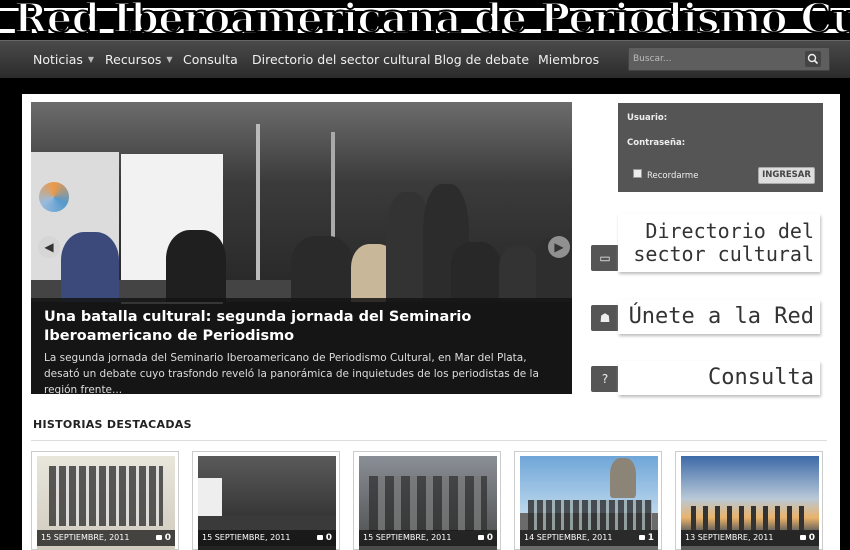 The image size is (850, 550). Describe the element at coordinates (673, 176) in the screenshot. I see `remember-label: Recordarme` at that location.